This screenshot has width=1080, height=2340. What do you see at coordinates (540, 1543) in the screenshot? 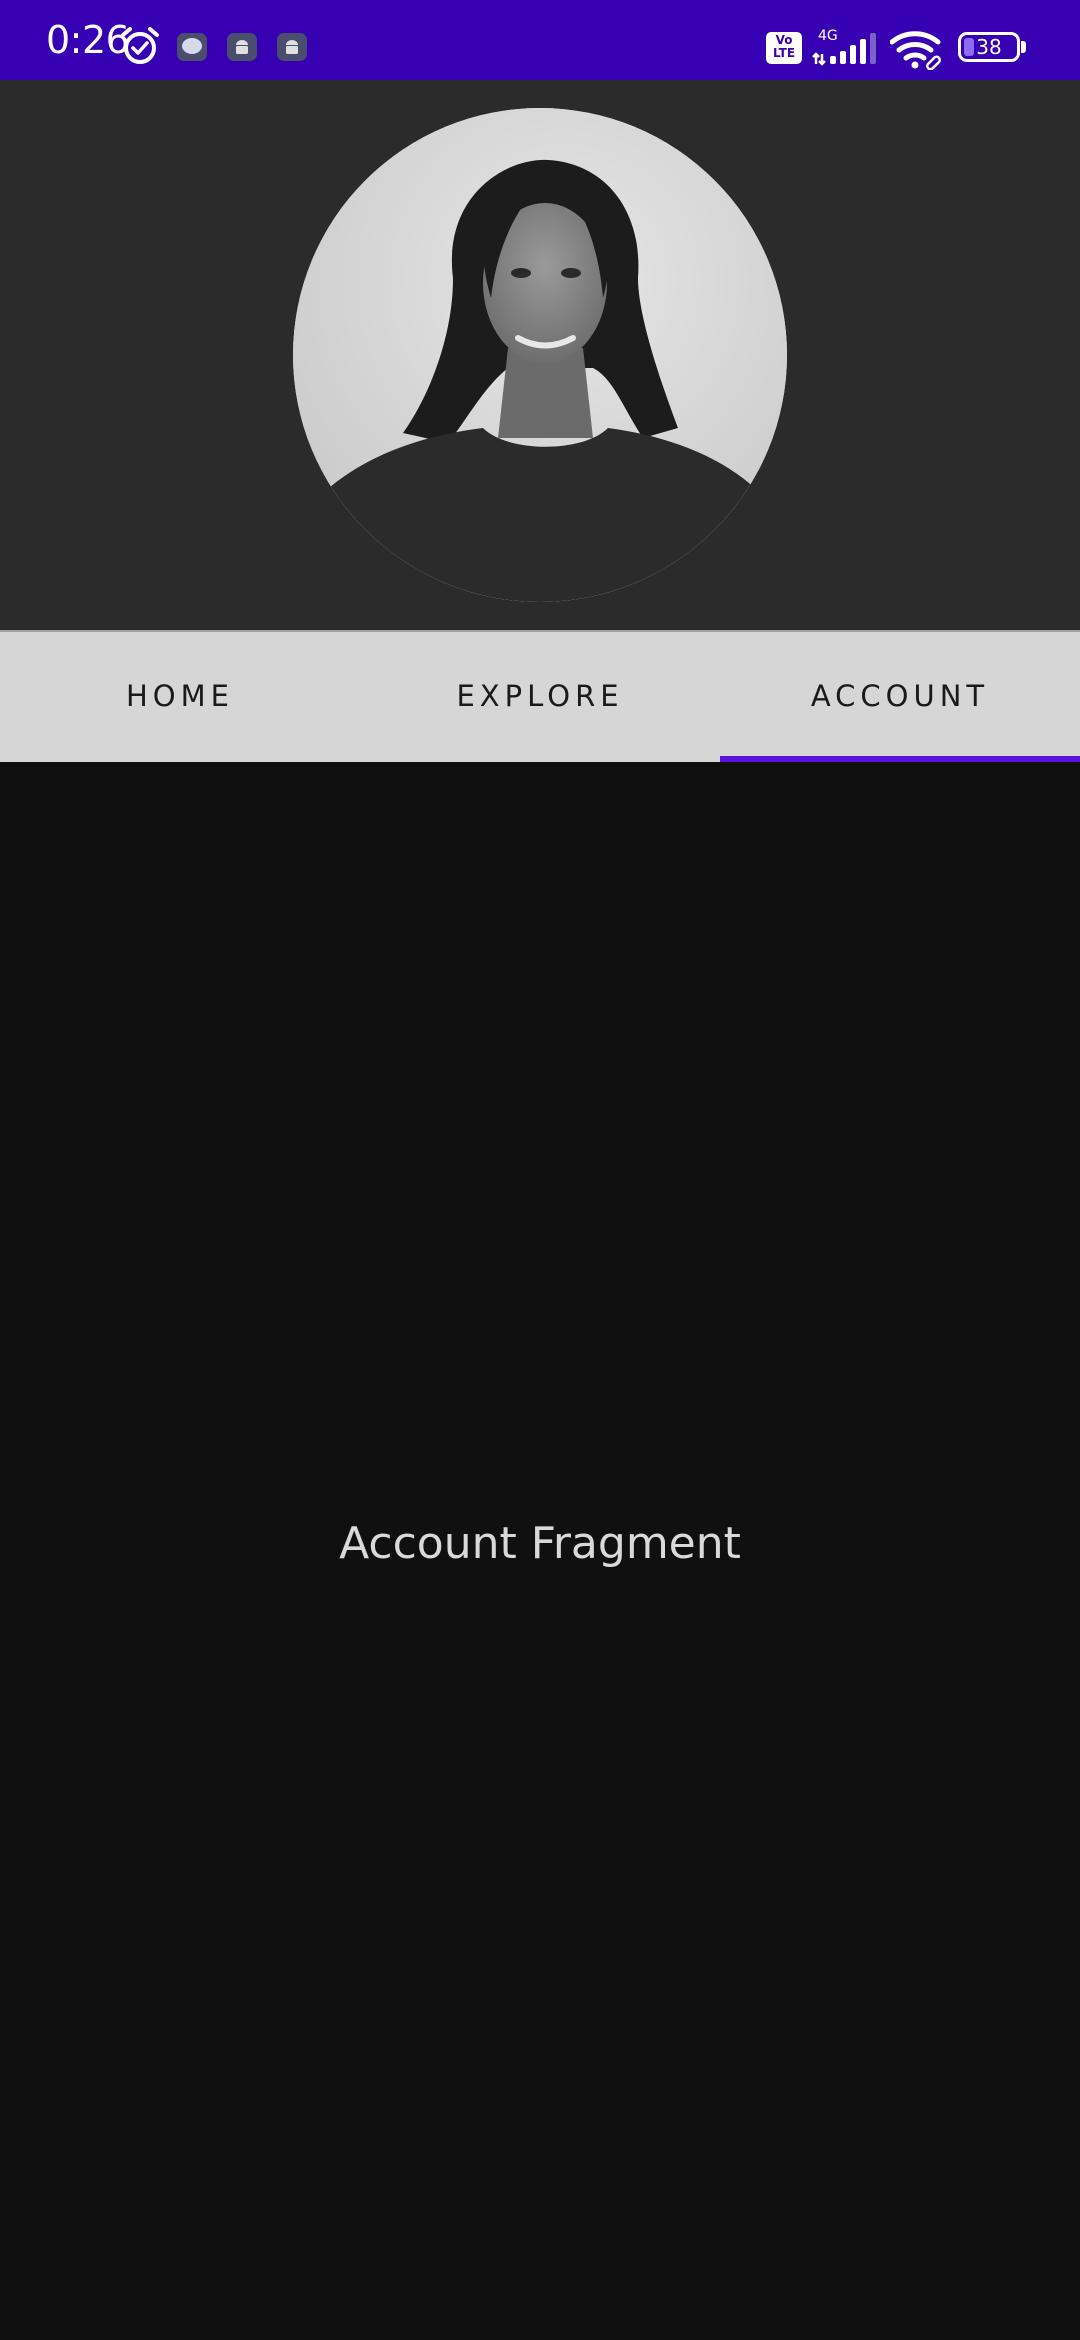
I see `fragment-title: Account Fragment` at bounding box center [540, 1543].